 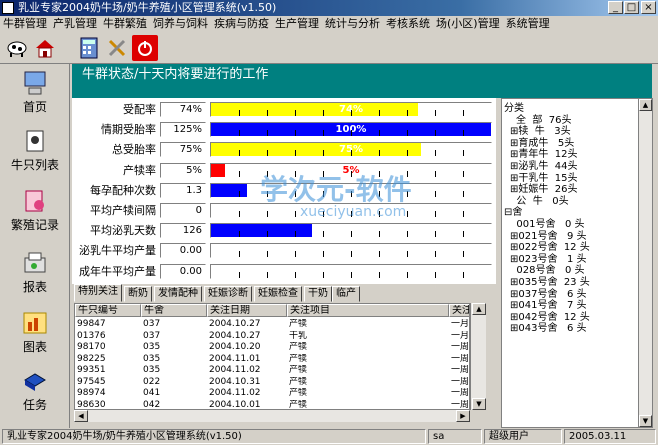 I want to click on tree-vertical-scrollbar: ▲ ▼, so click(x=645, y=263).